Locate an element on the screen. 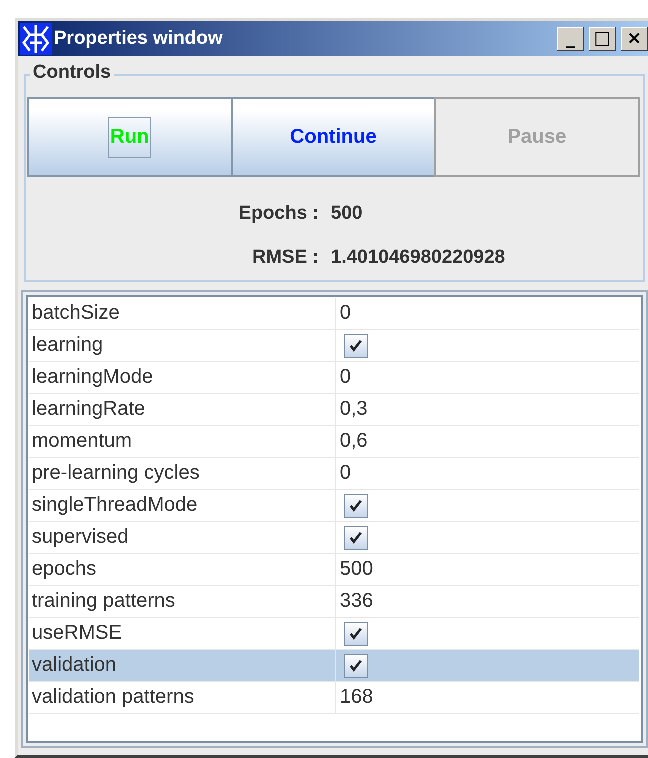 The image size is (648, 758). property-name: singleThreadMode is located at coordinates (115, 505).